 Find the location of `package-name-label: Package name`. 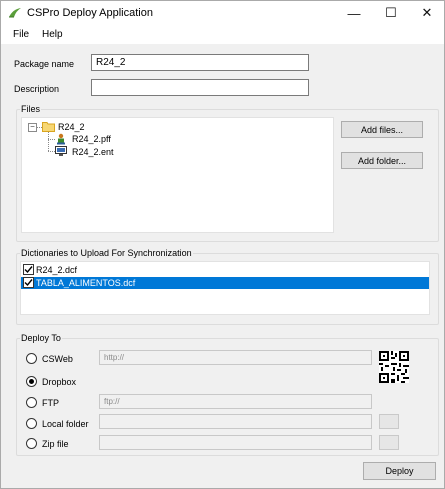

package-name-label: Package name is located at coordinates (44, 64).